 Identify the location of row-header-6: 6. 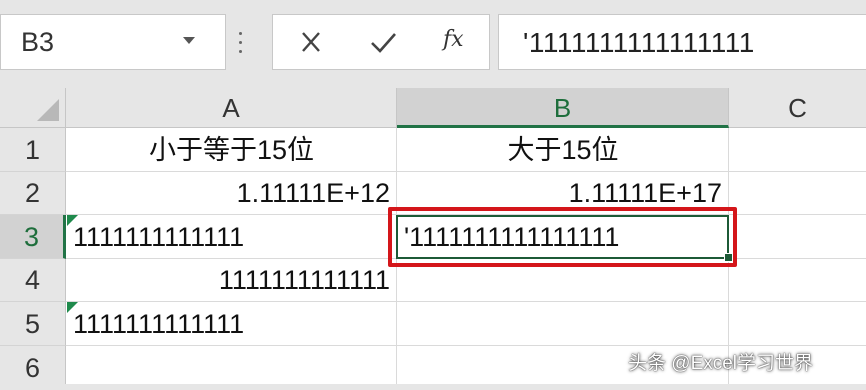
(33, 365).